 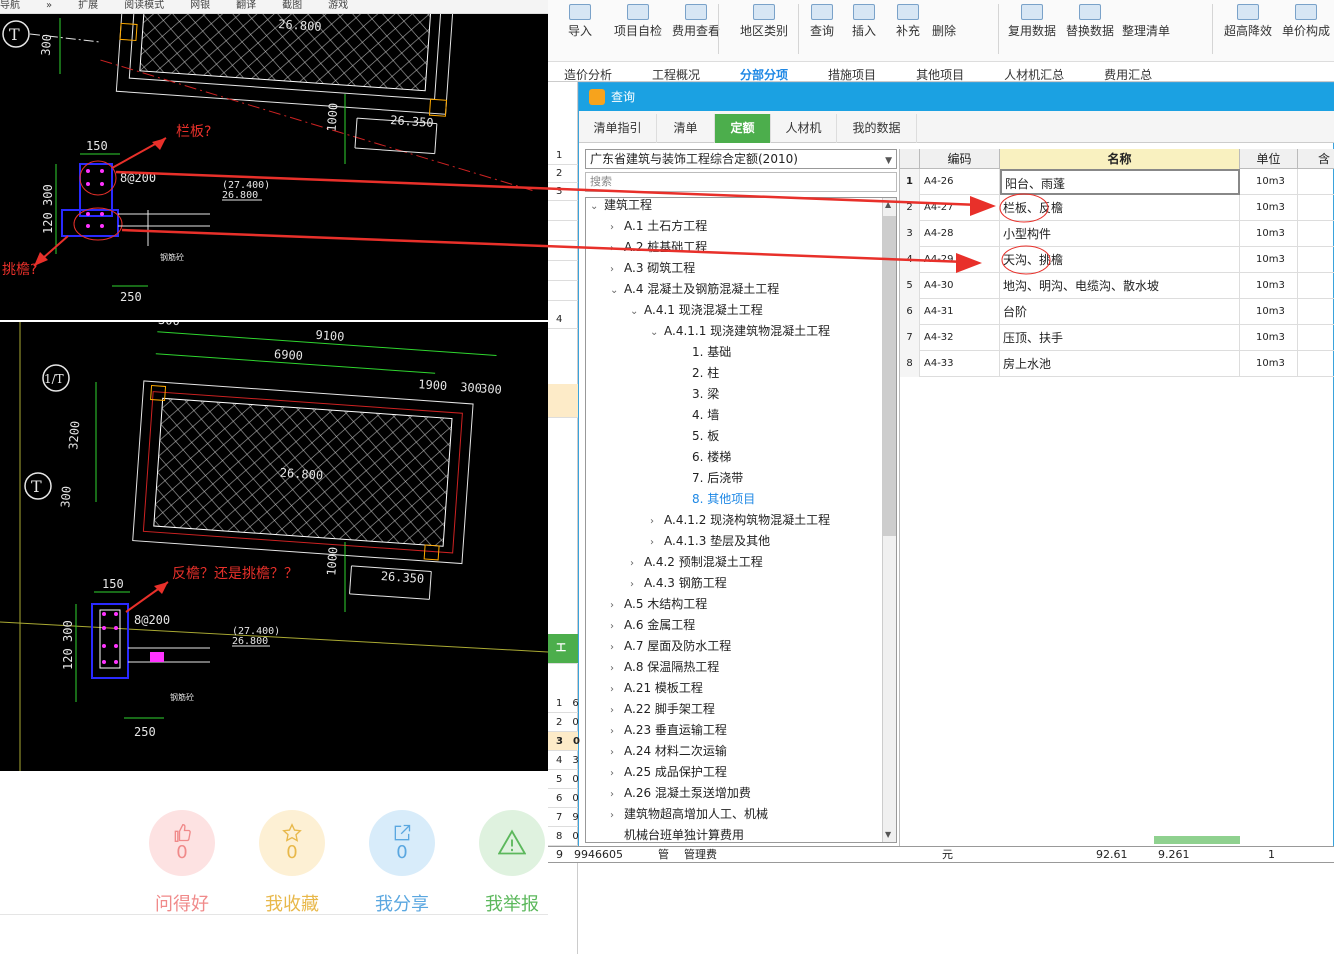 What do you see at coordinates (10, 6) in the screenshot?
I see `browser-strip-item: 导航` at bounding box center [10, 6].